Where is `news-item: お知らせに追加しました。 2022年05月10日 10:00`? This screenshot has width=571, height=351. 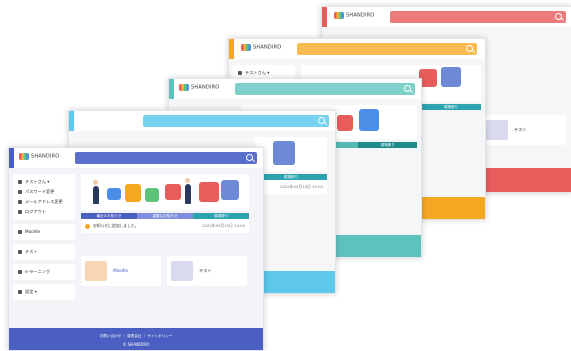
news-item: お知らせに追加しました。 2022年05月10日 10:00 is located at coordinates (165, 226).